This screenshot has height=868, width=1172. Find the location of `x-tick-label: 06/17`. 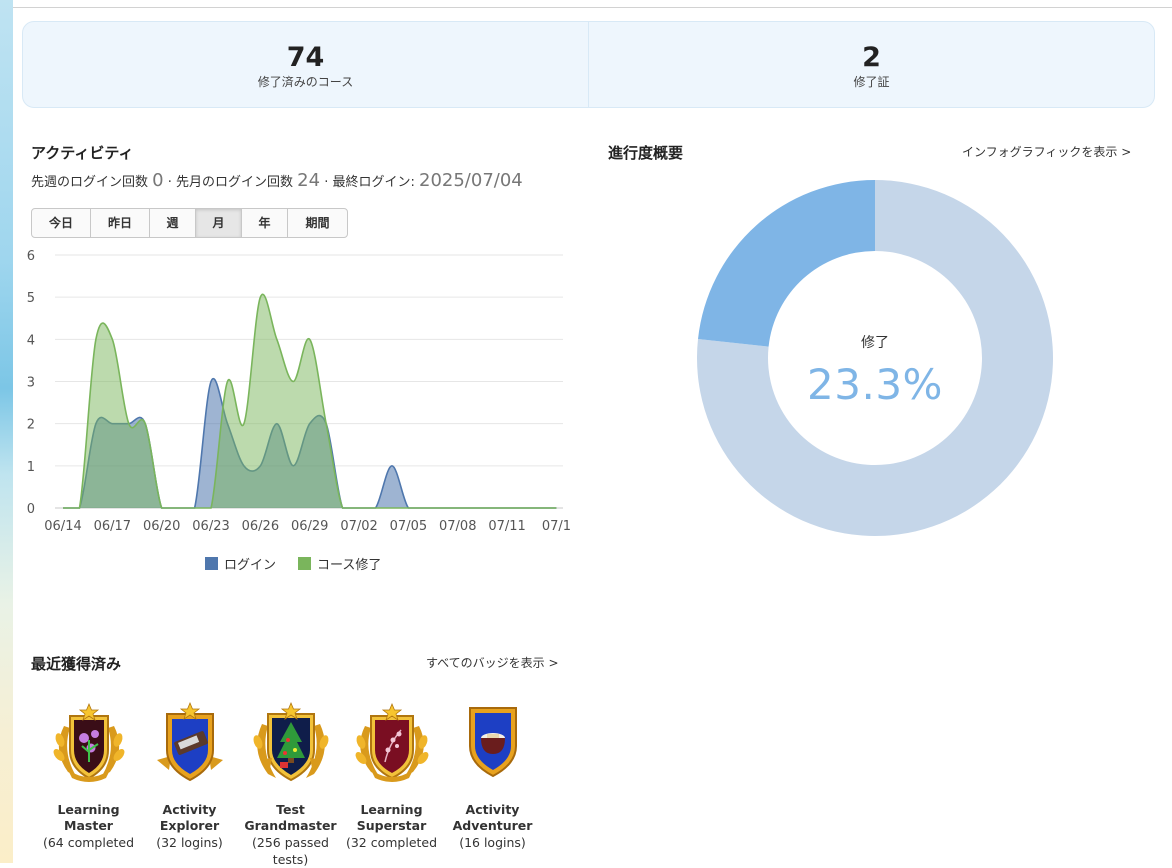

x-tick-label: 06/17 is located at coordinates (112, 526).